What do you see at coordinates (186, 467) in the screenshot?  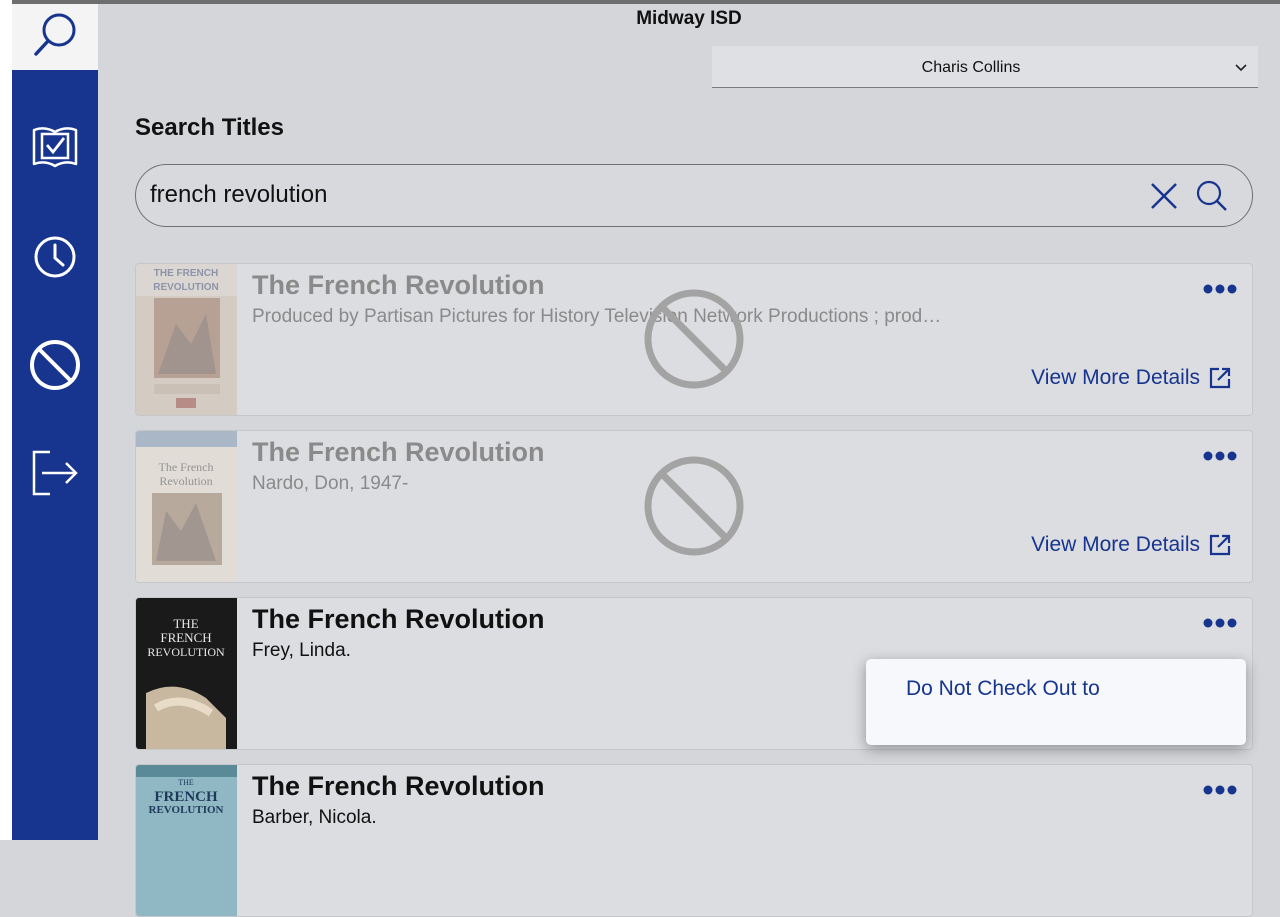 I see `cover-title-line: The French` at bounding box center [186, 467].